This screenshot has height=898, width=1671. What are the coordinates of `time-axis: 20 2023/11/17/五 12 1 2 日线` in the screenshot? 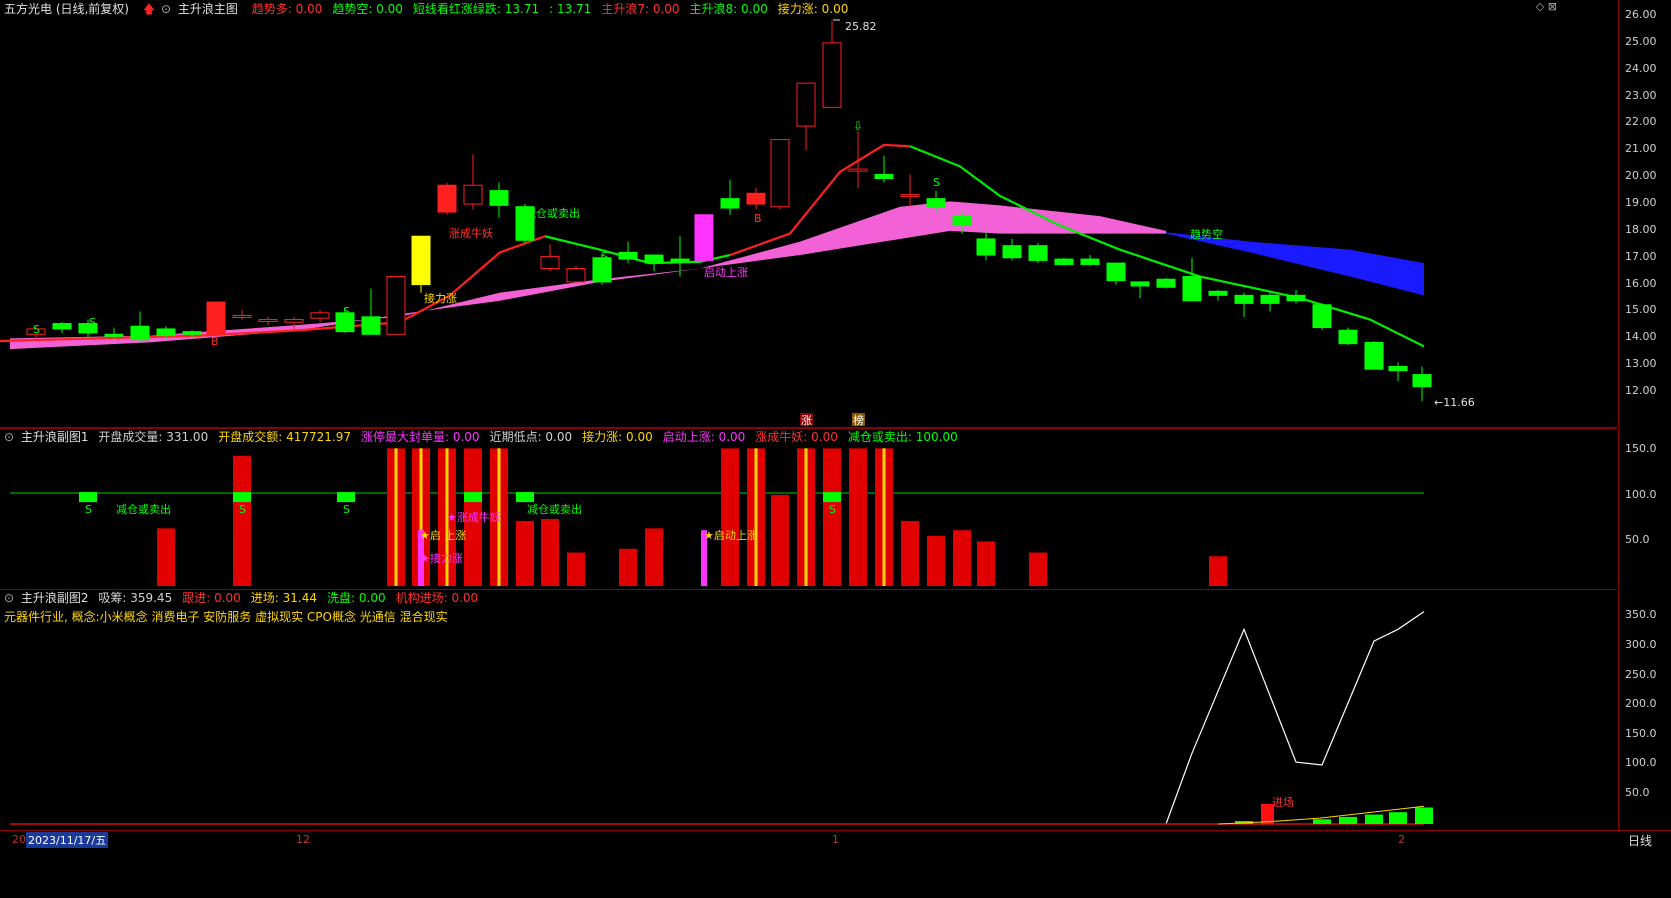 It's located at (835, 839).